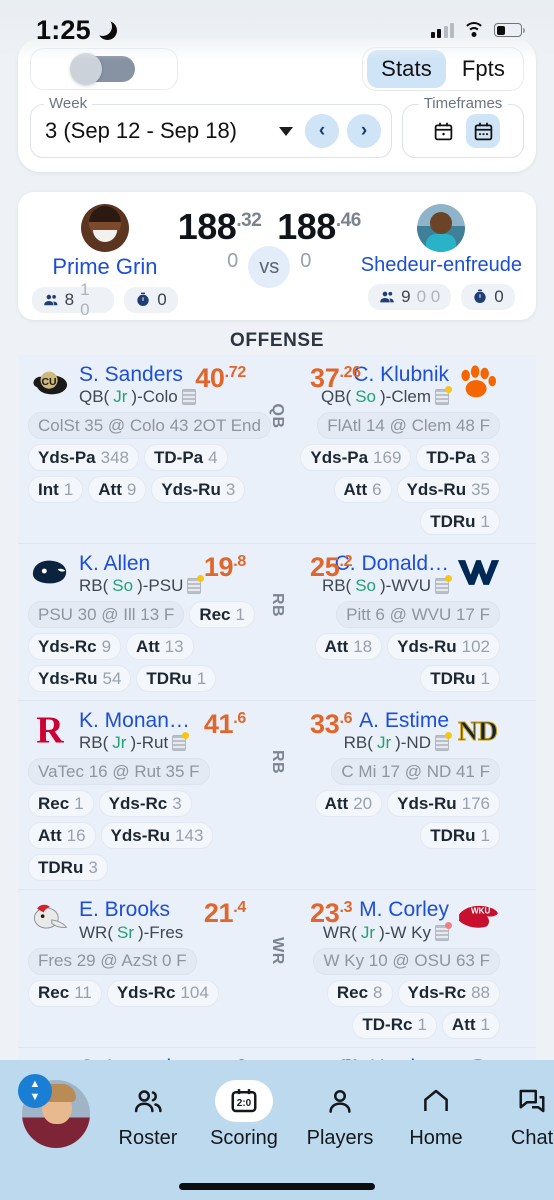  What do you see at coordinates (146, 977) in the screenshot?
I see `player-stat-pills: Fres 29 @ AzSt 0 F Rec 11 Yds-Rc 104` at bounding box center [146, 977].